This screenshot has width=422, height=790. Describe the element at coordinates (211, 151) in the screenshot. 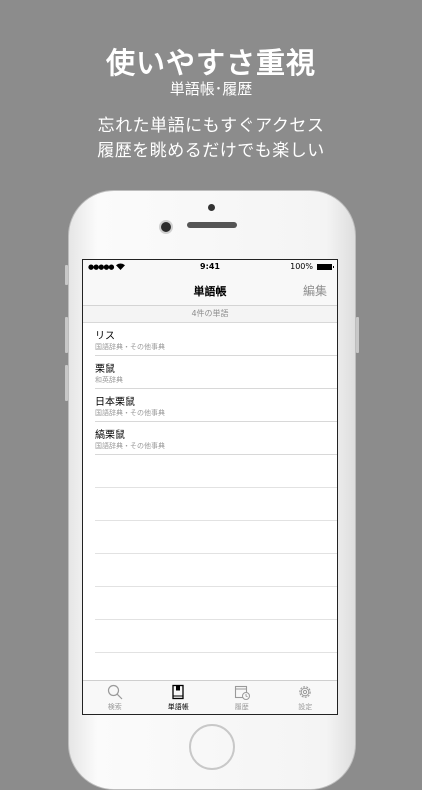

I see `promo-description-line-2: 履歴を眺めるだけでも楽しい` at that location.